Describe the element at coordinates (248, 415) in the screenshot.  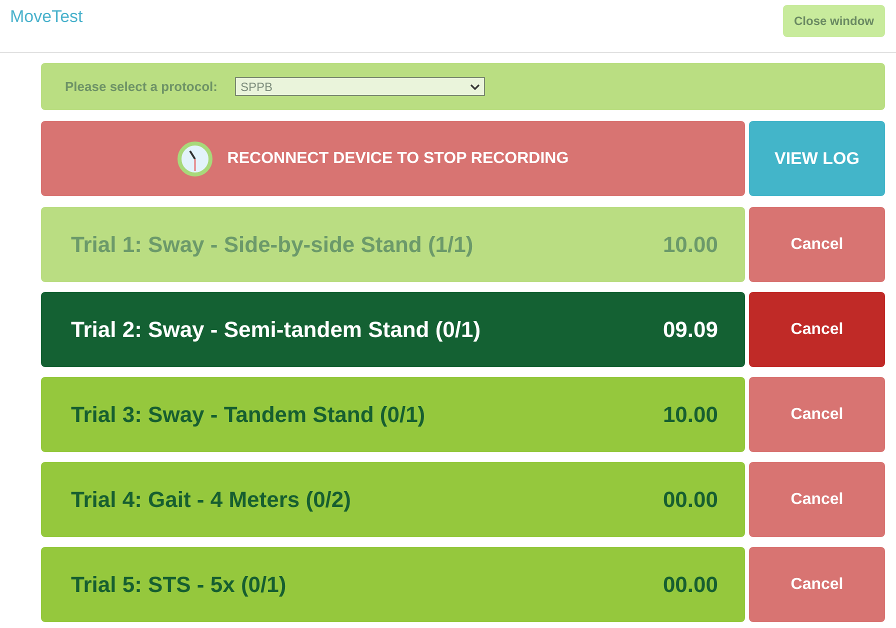
I see `trial-title: Trial 3: Sway - Tandem Stand (0/1)` at that location.